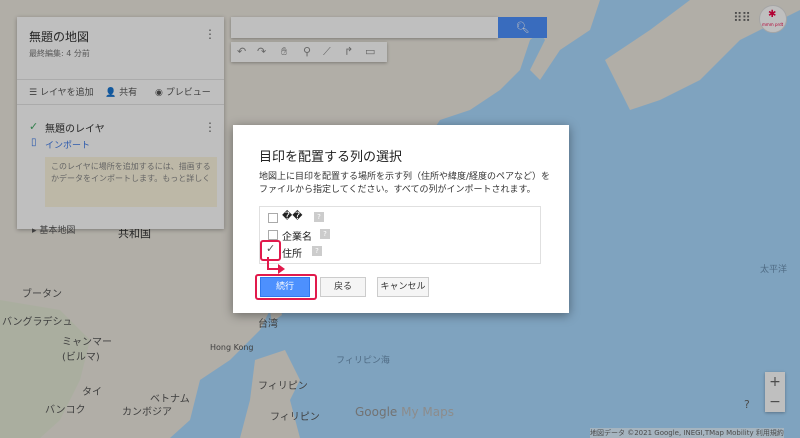 The image size is (800, 438). What do you see at coordinates (403, 287) in the screenshot?
I see `cancel-button: キャンセル` at bounding box center [403, 287].